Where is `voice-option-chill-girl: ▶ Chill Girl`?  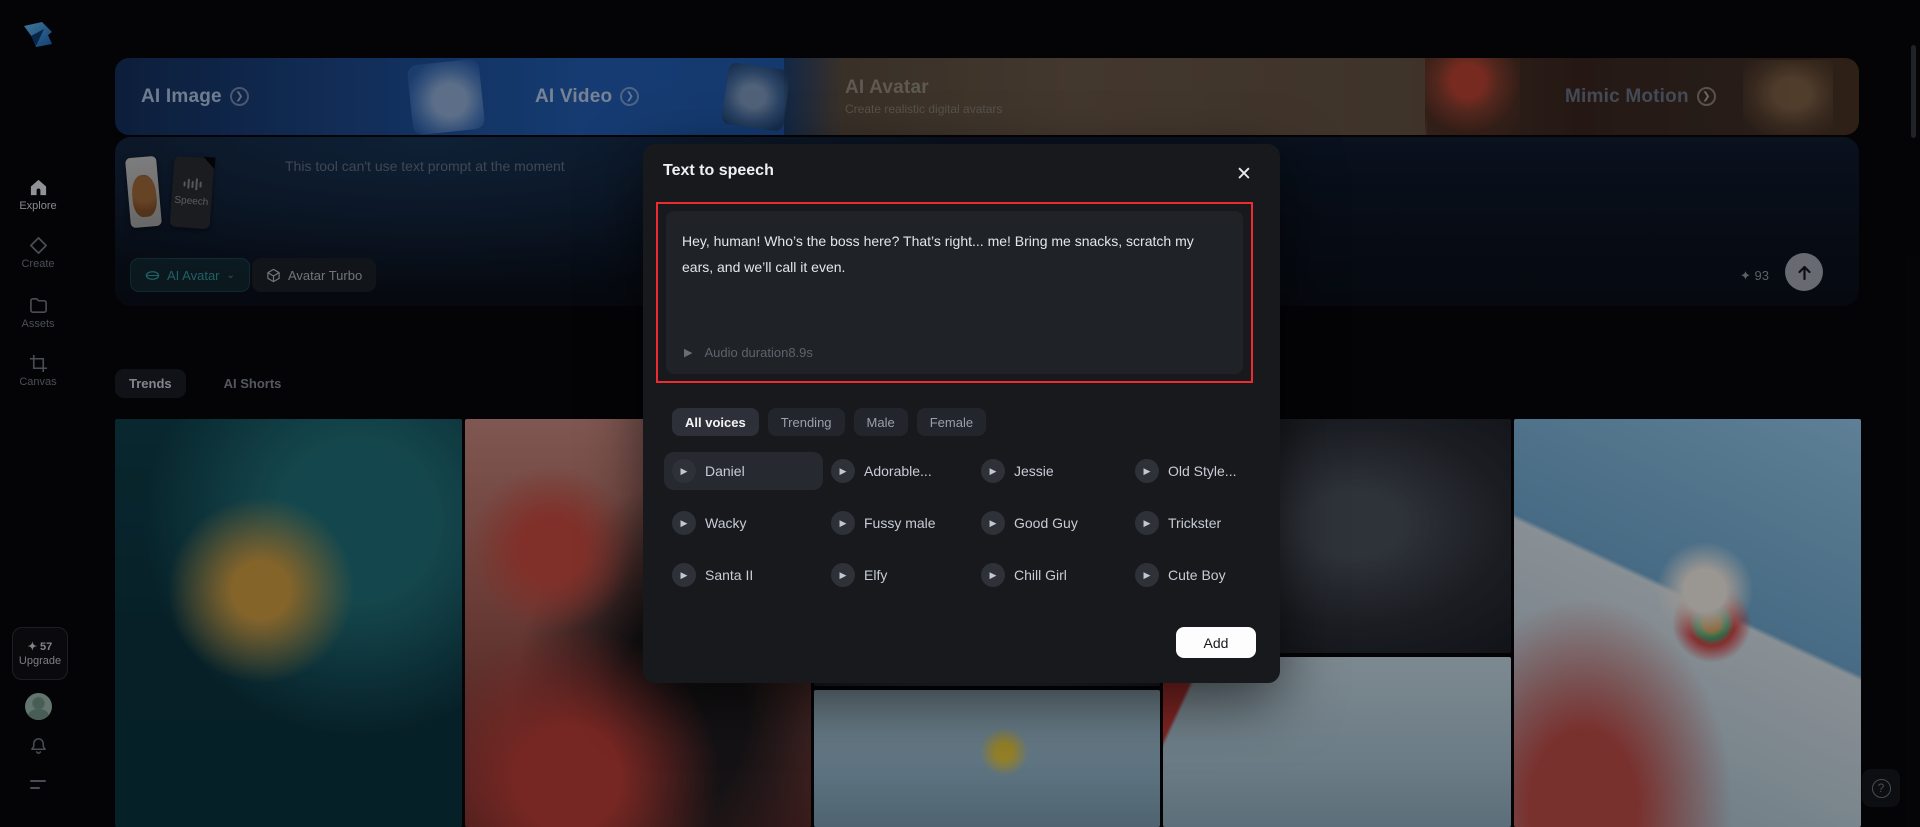 voice-option-chill-girl: ▶ Chill Girl is located at coordinates (1050, 575).